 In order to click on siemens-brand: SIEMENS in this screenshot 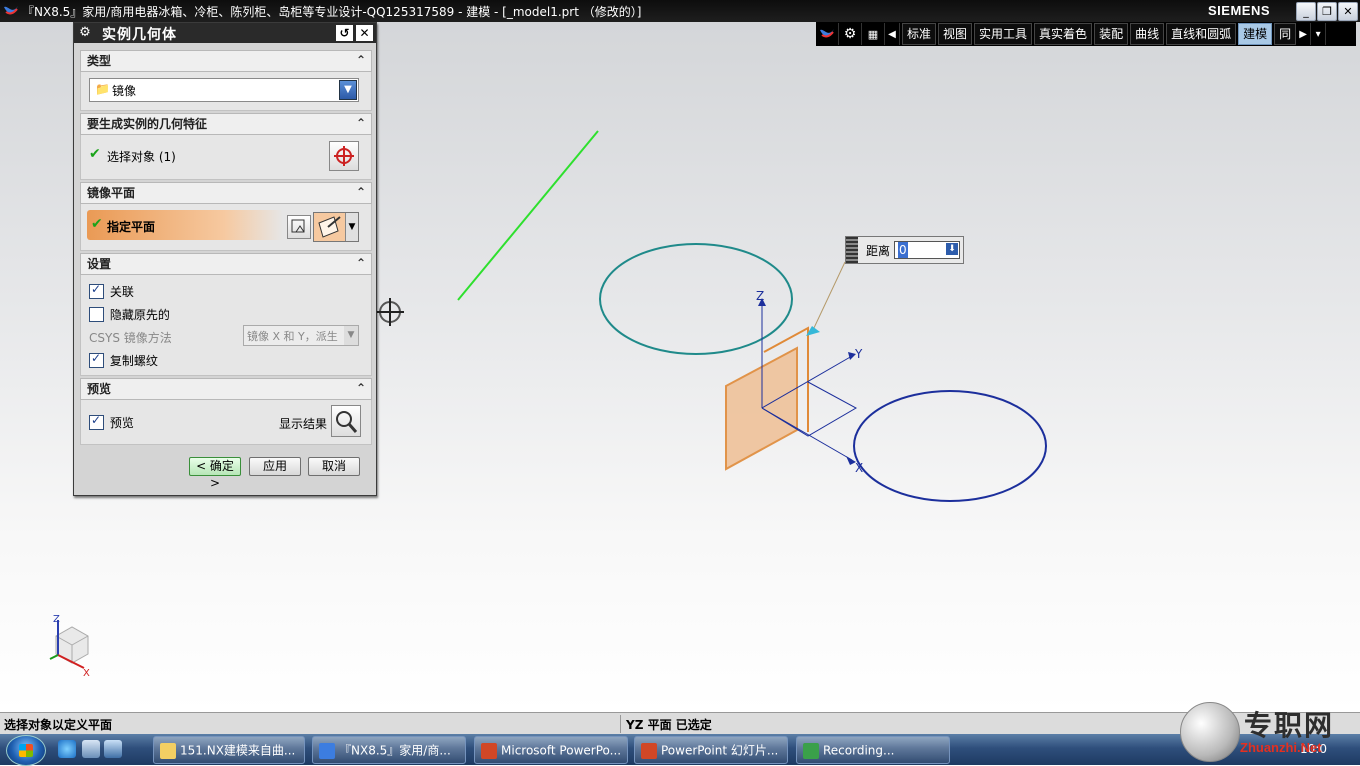, I will do `click(1239, 10)`.